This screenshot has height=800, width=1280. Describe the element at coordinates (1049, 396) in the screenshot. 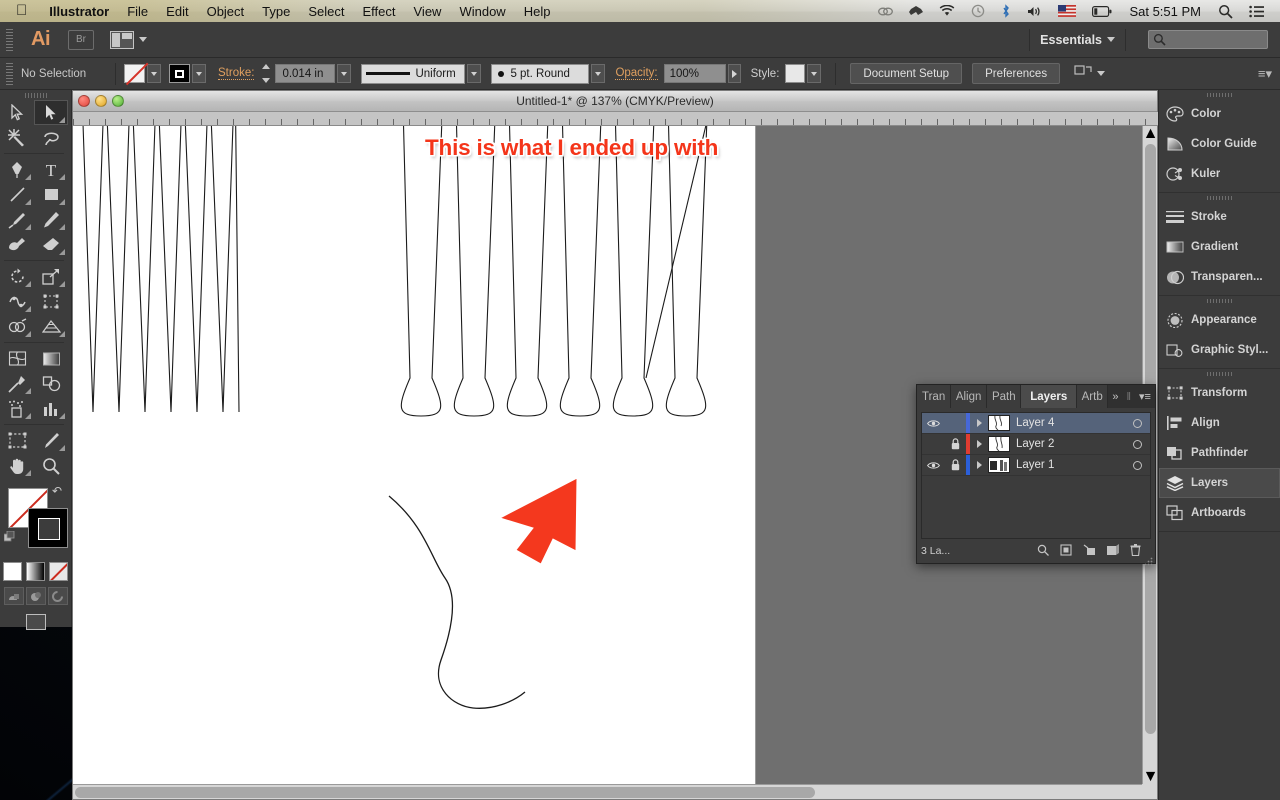

I see `tab-layers: Layers` at that location.